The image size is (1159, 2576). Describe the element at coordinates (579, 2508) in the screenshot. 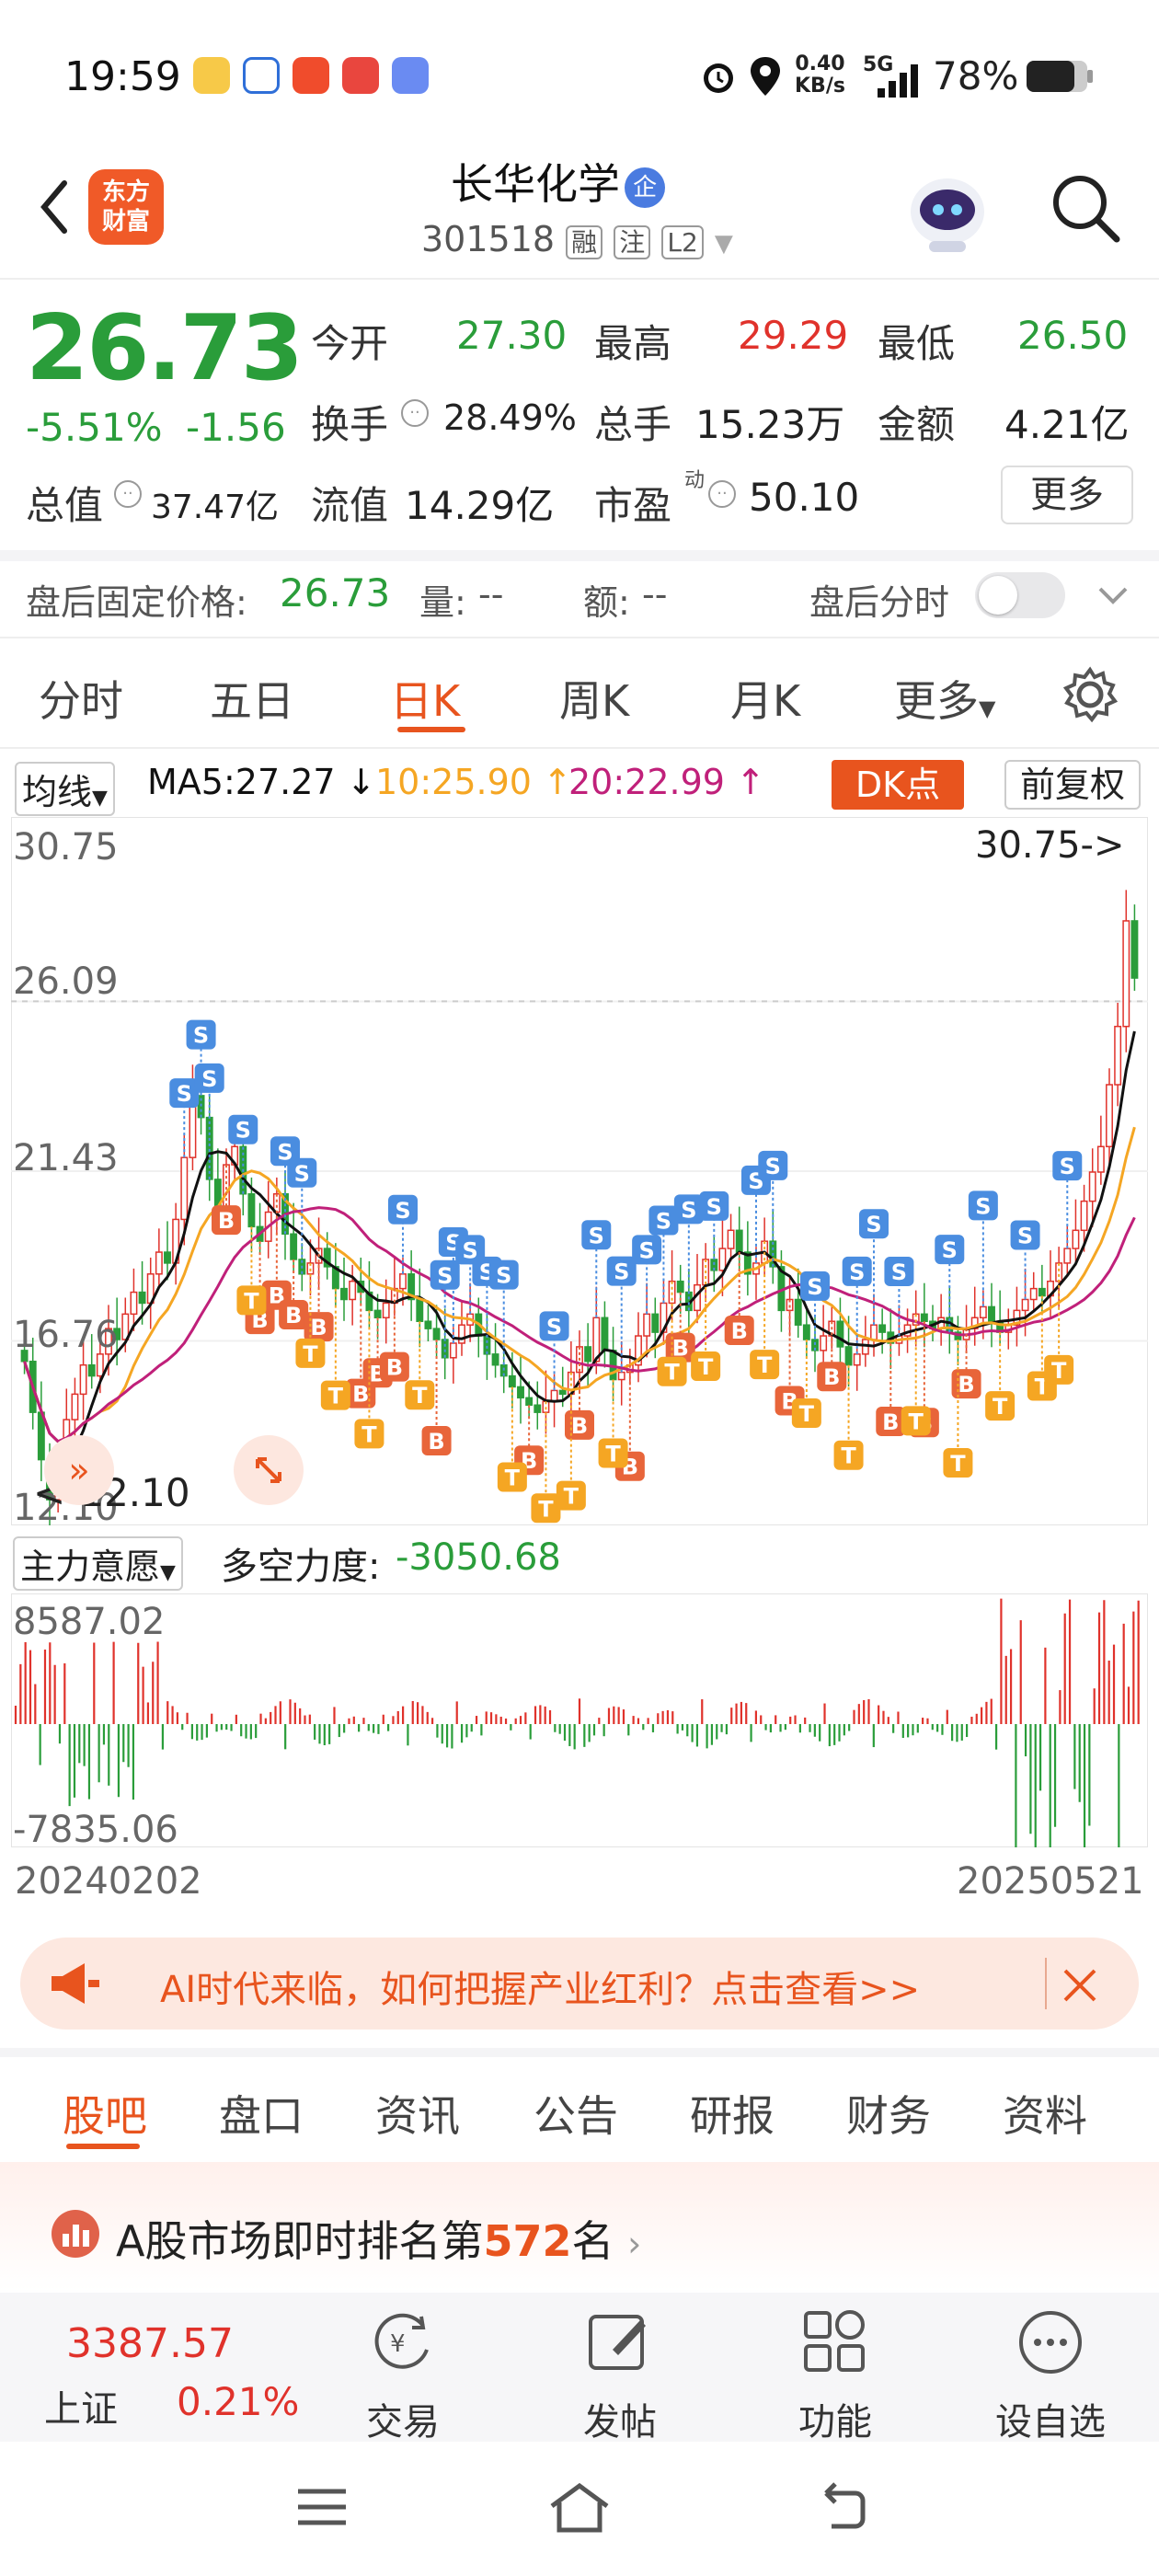

I see `home-icon` at that location.